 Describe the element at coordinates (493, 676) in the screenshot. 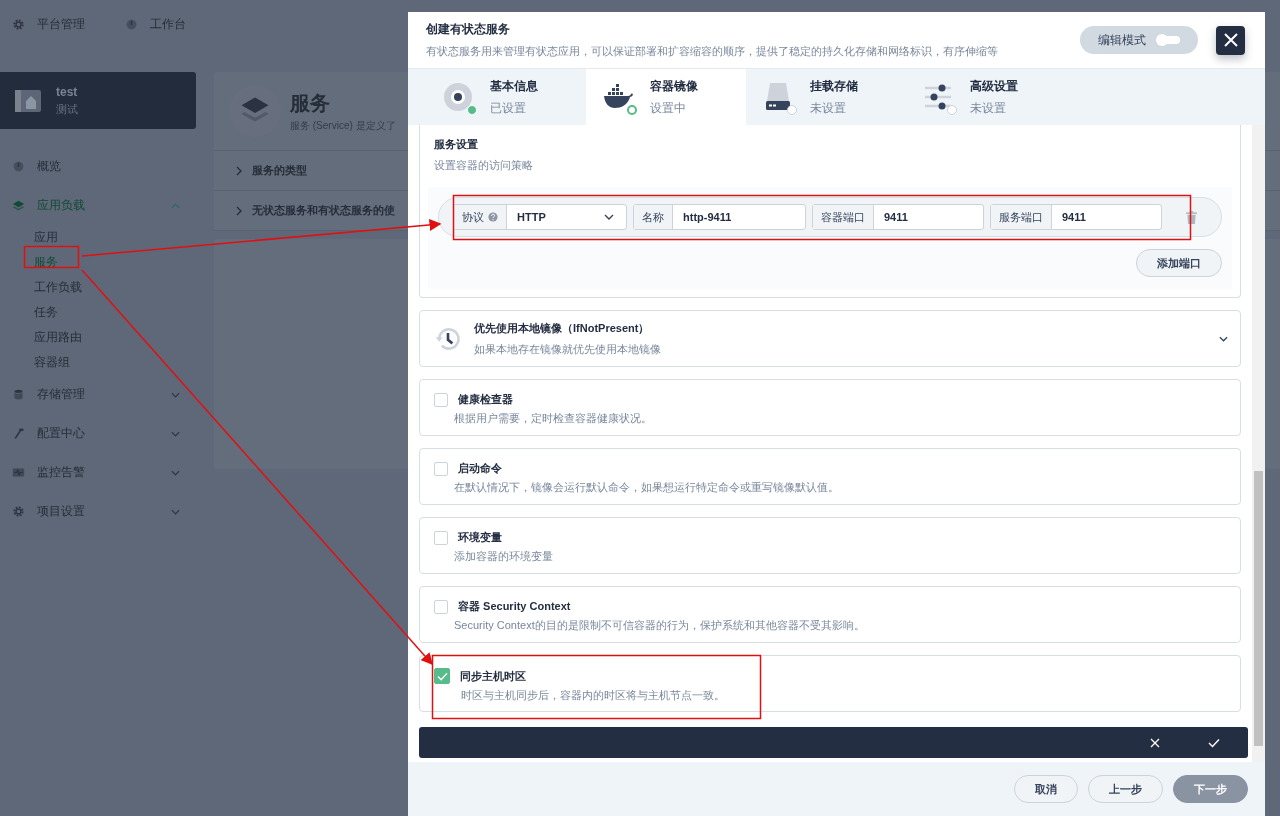

I see `option-title: 同步主机时区` at that location.